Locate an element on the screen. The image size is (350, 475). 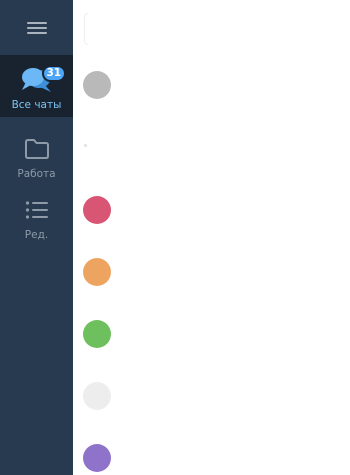
search-field is located at coordinates (86, 29).